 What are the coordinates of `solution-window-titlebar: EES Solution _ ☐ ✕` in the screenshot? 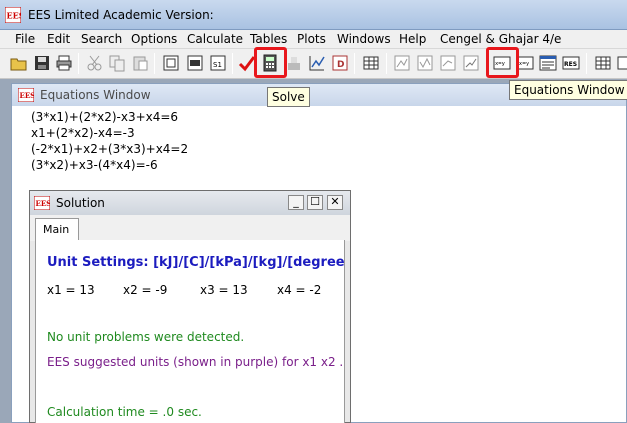 It's located at (190, 203).